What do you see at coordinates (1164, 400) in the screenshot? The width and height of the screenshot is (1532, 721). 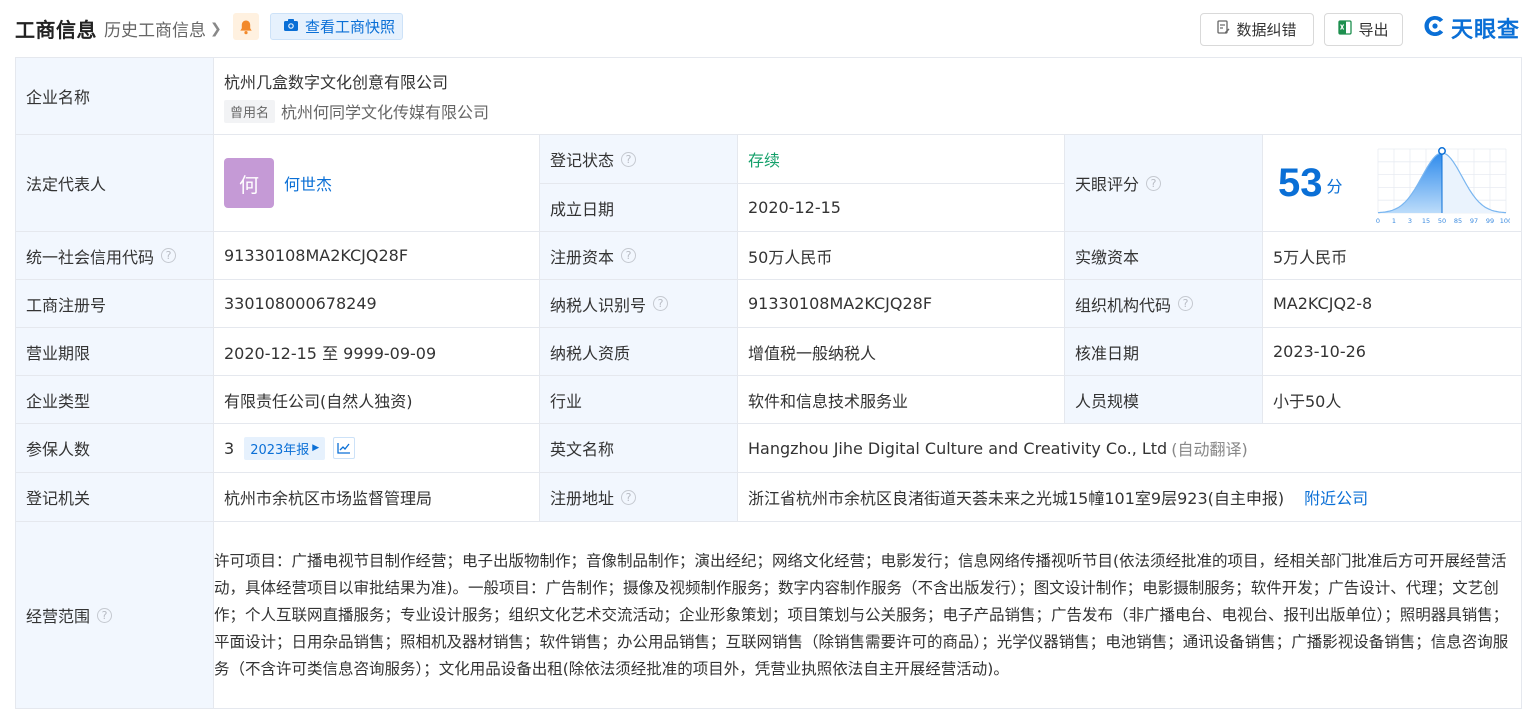 I see `staff-label: 人员规模` at bounding box center [1164, 400].